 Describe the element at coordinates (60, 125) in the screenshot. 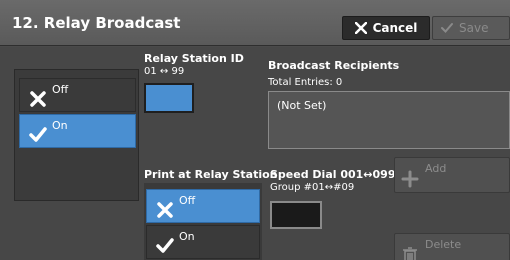

I see `relay-broadcast-on-label: On` at that location.